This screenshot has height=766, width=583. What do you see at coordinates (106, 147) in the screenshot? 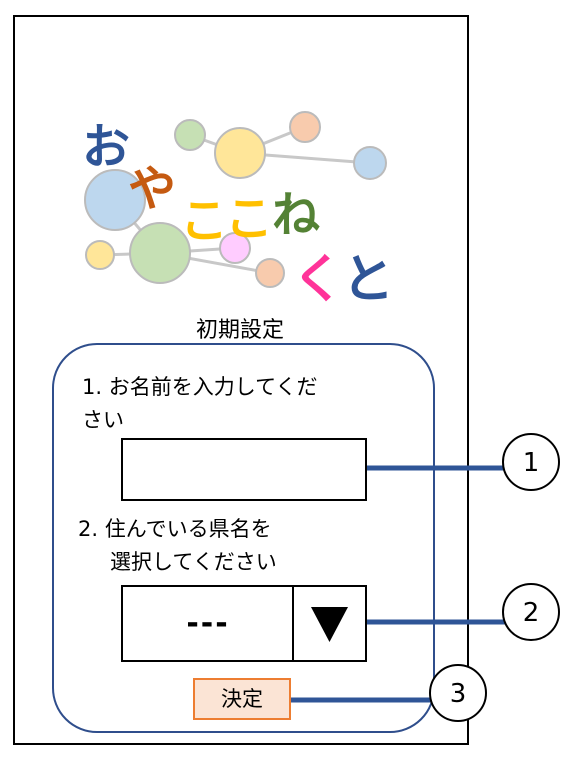
I see `logo-char-o: お` at bounding box center [106, 147].